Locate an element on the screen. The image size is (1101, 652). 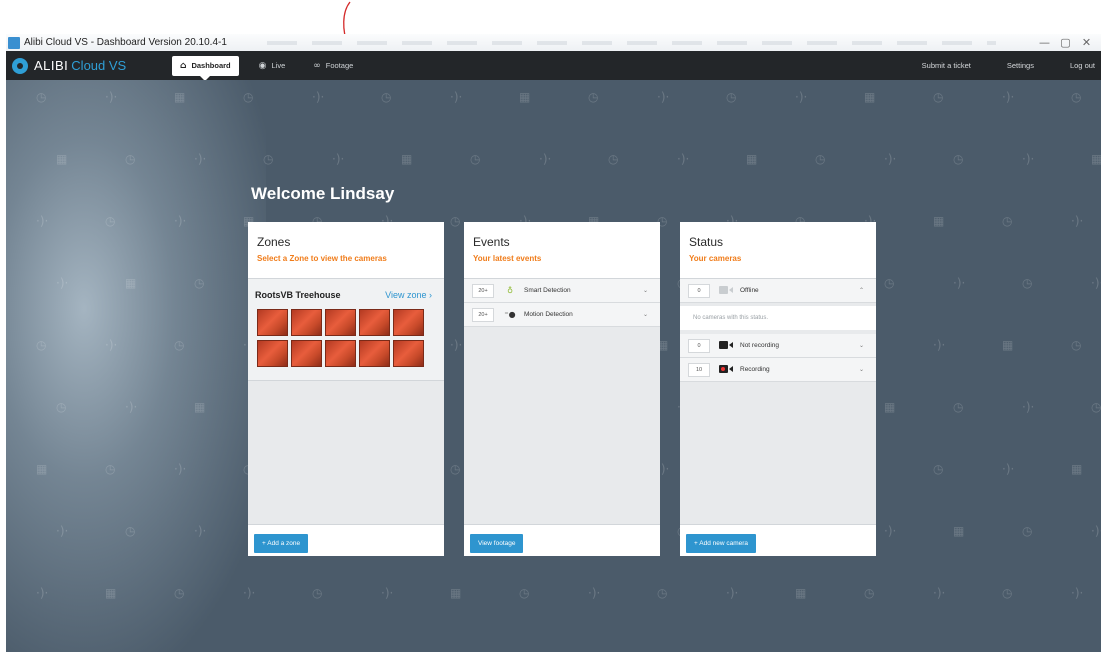
view-zone-label: View zone is located at coordinates (406, 295).